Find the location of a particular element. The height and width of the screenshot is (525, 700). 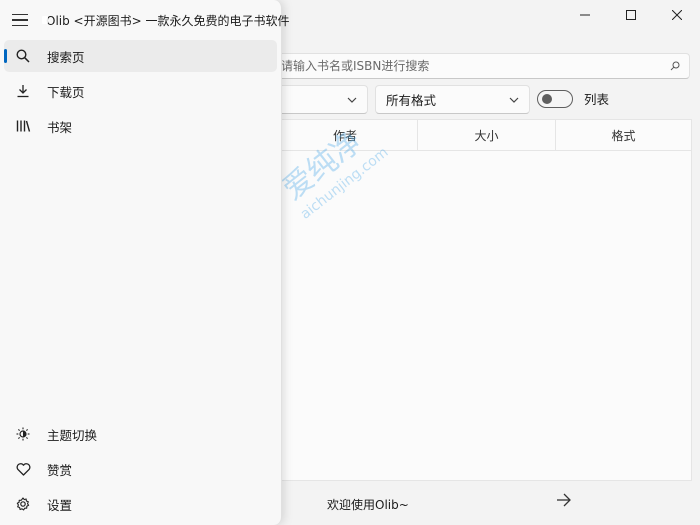

download-icon is located at coordinates (23, 91).